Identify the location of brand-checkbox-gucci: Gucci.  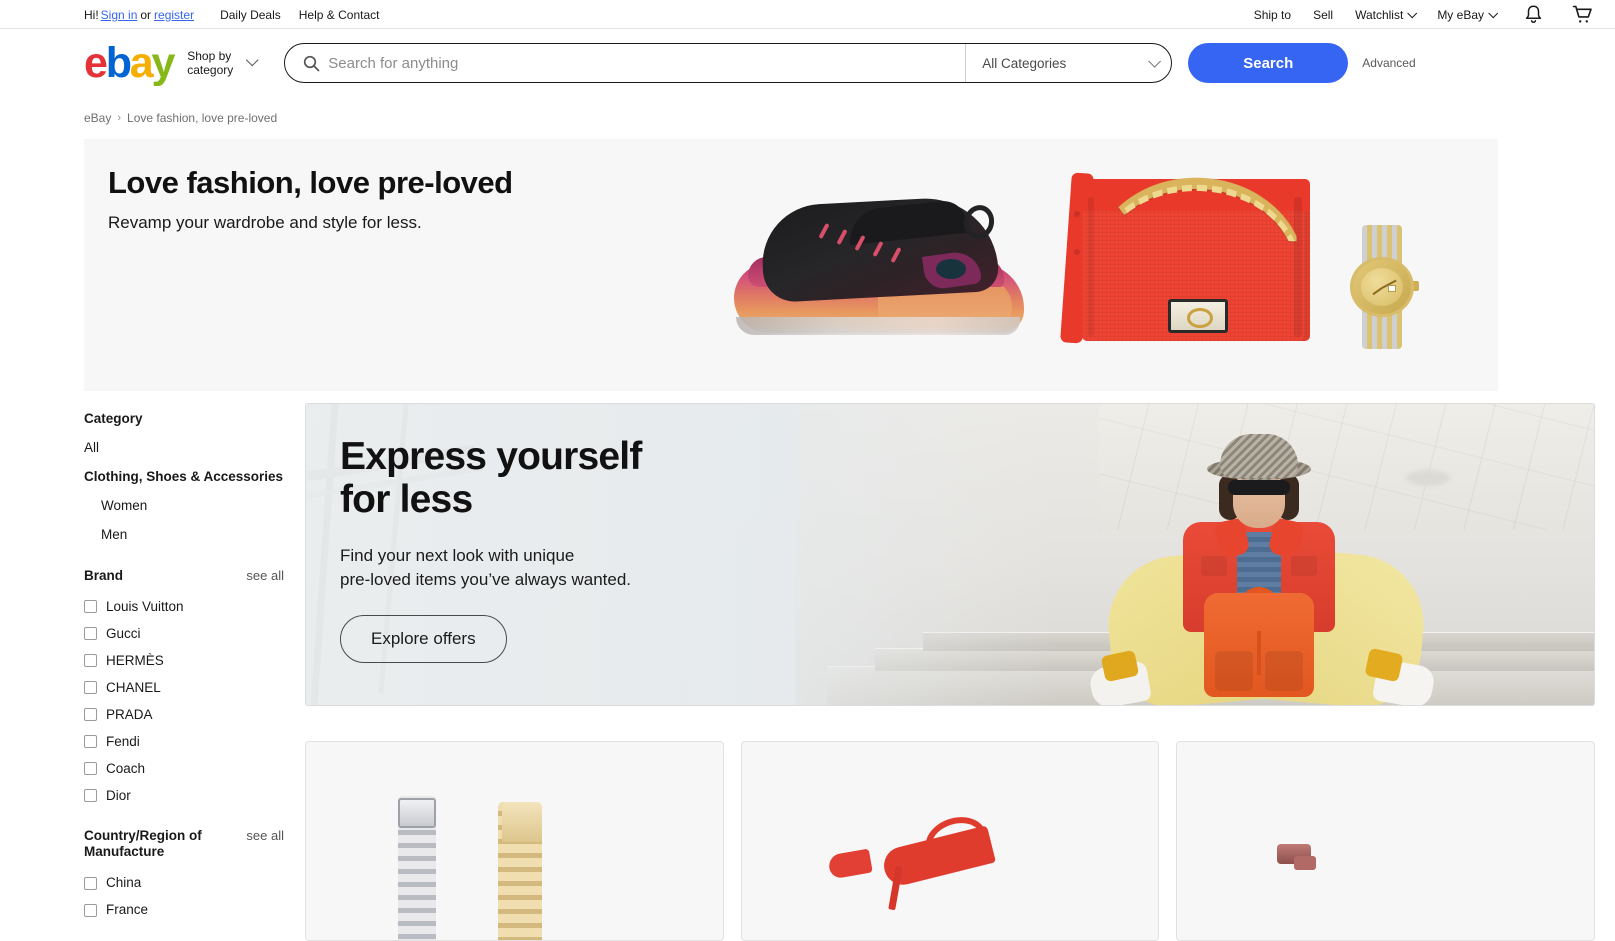
(184, 634).